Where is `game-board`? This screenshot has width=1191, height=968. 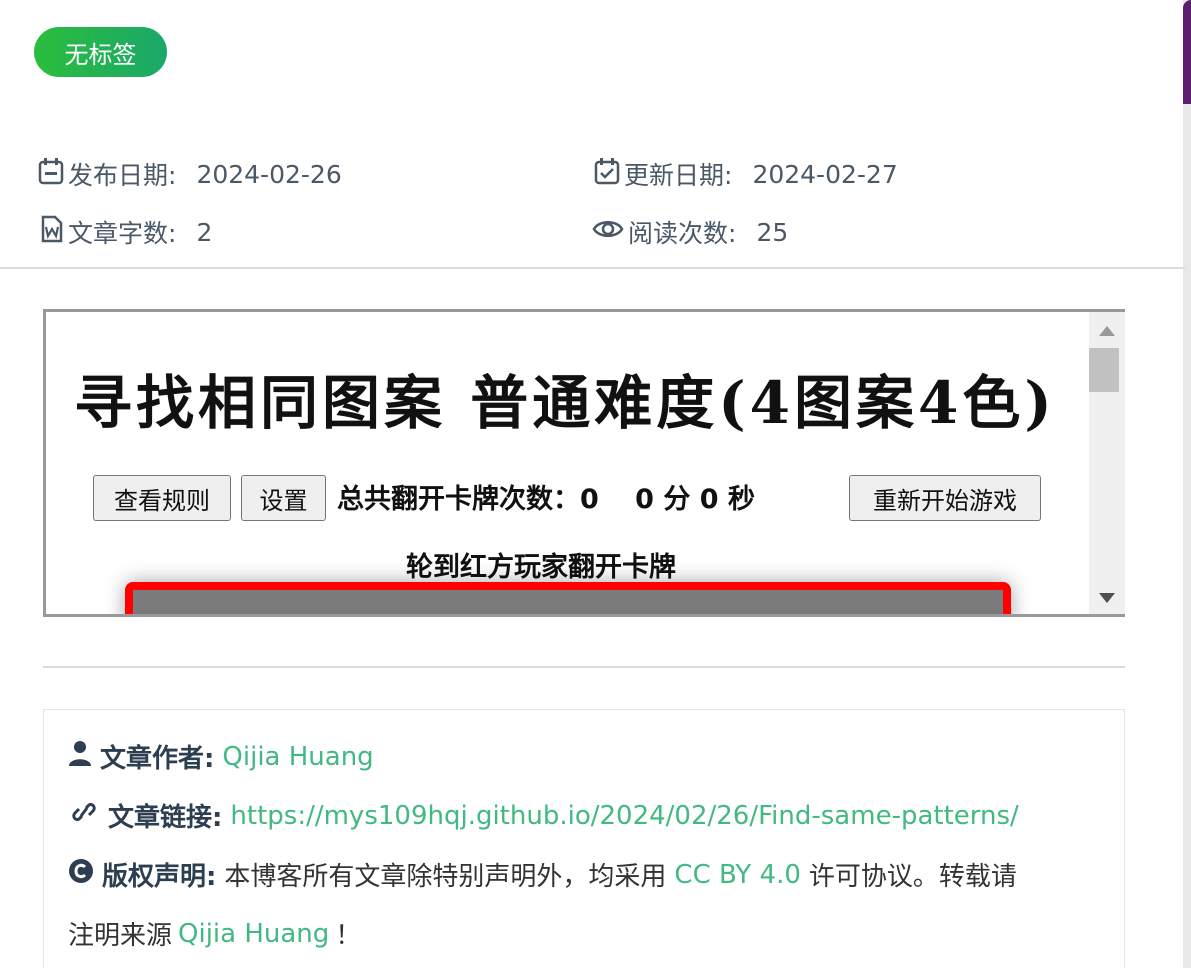
game-board is located at coordinates (568, 598).